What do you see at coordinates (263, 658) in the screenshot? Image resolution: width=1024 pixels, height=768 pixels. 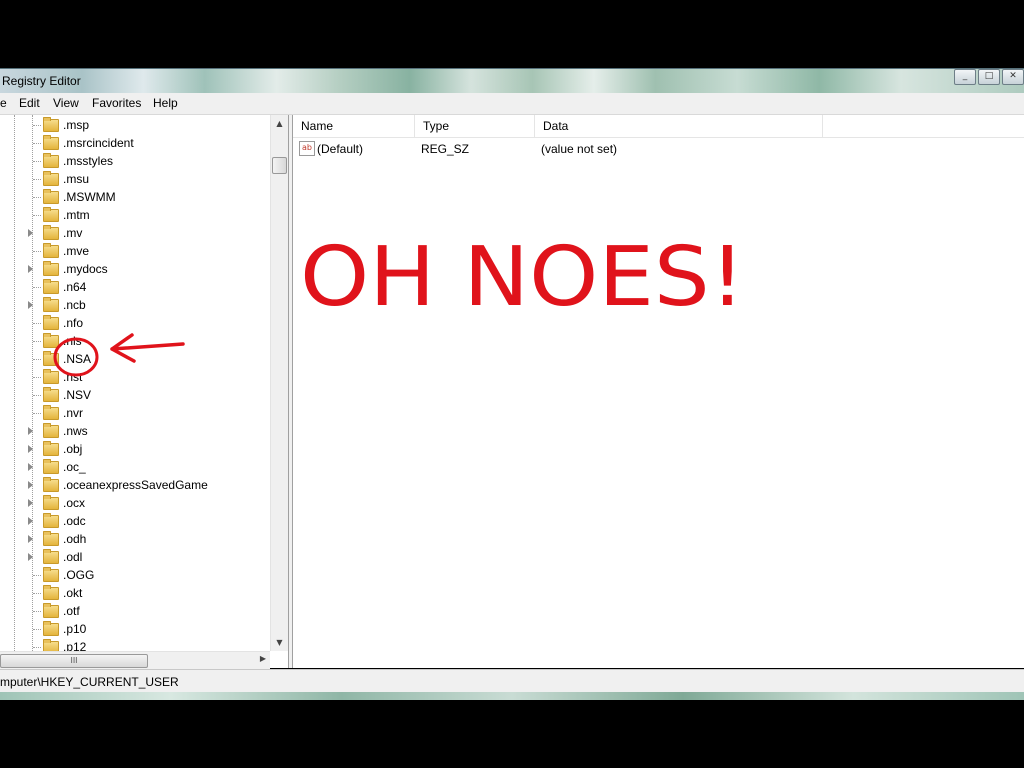 I see `scroll-right-arrow-icon: ▶` at bounding box center [263, 658].